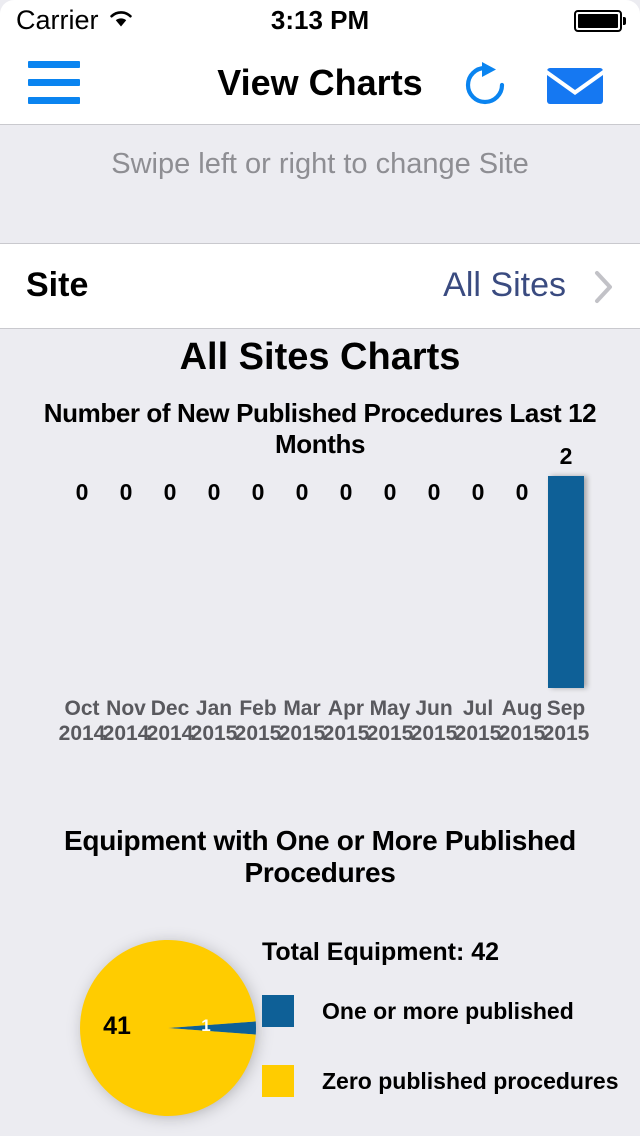  Describe the element at coordinates (566, 721) in the screenshot. I see `bar-xlabel: Sep 2015` at that location.